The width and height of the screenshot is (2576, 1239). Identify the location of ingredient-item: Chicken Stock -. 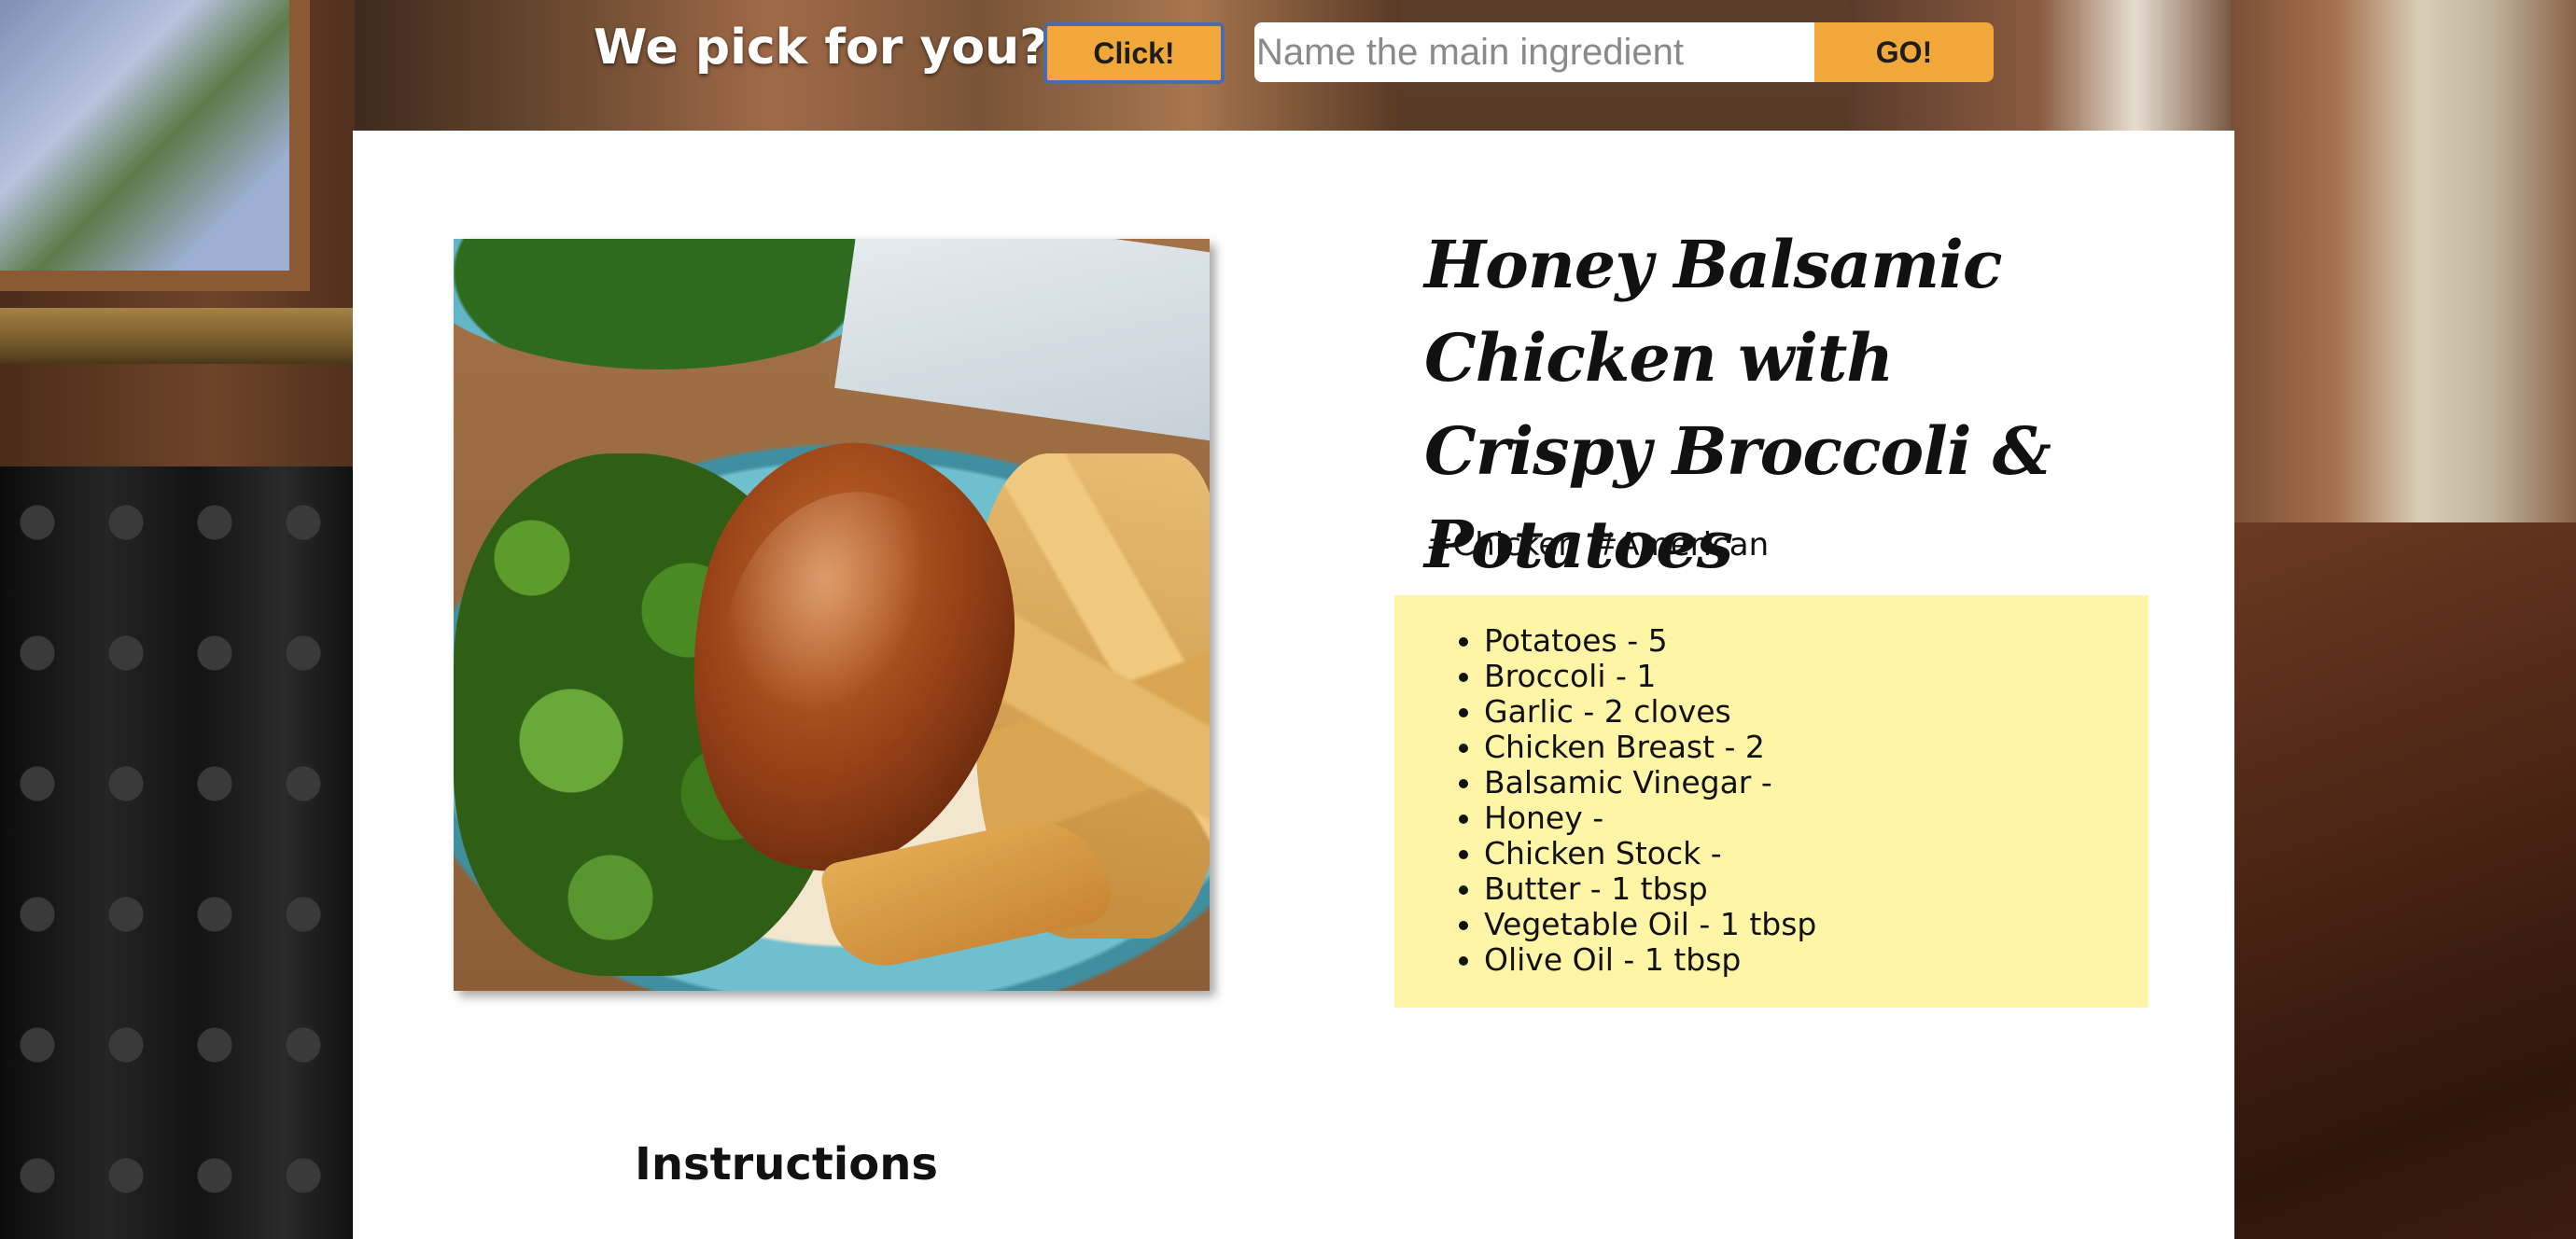
(1816, 854).